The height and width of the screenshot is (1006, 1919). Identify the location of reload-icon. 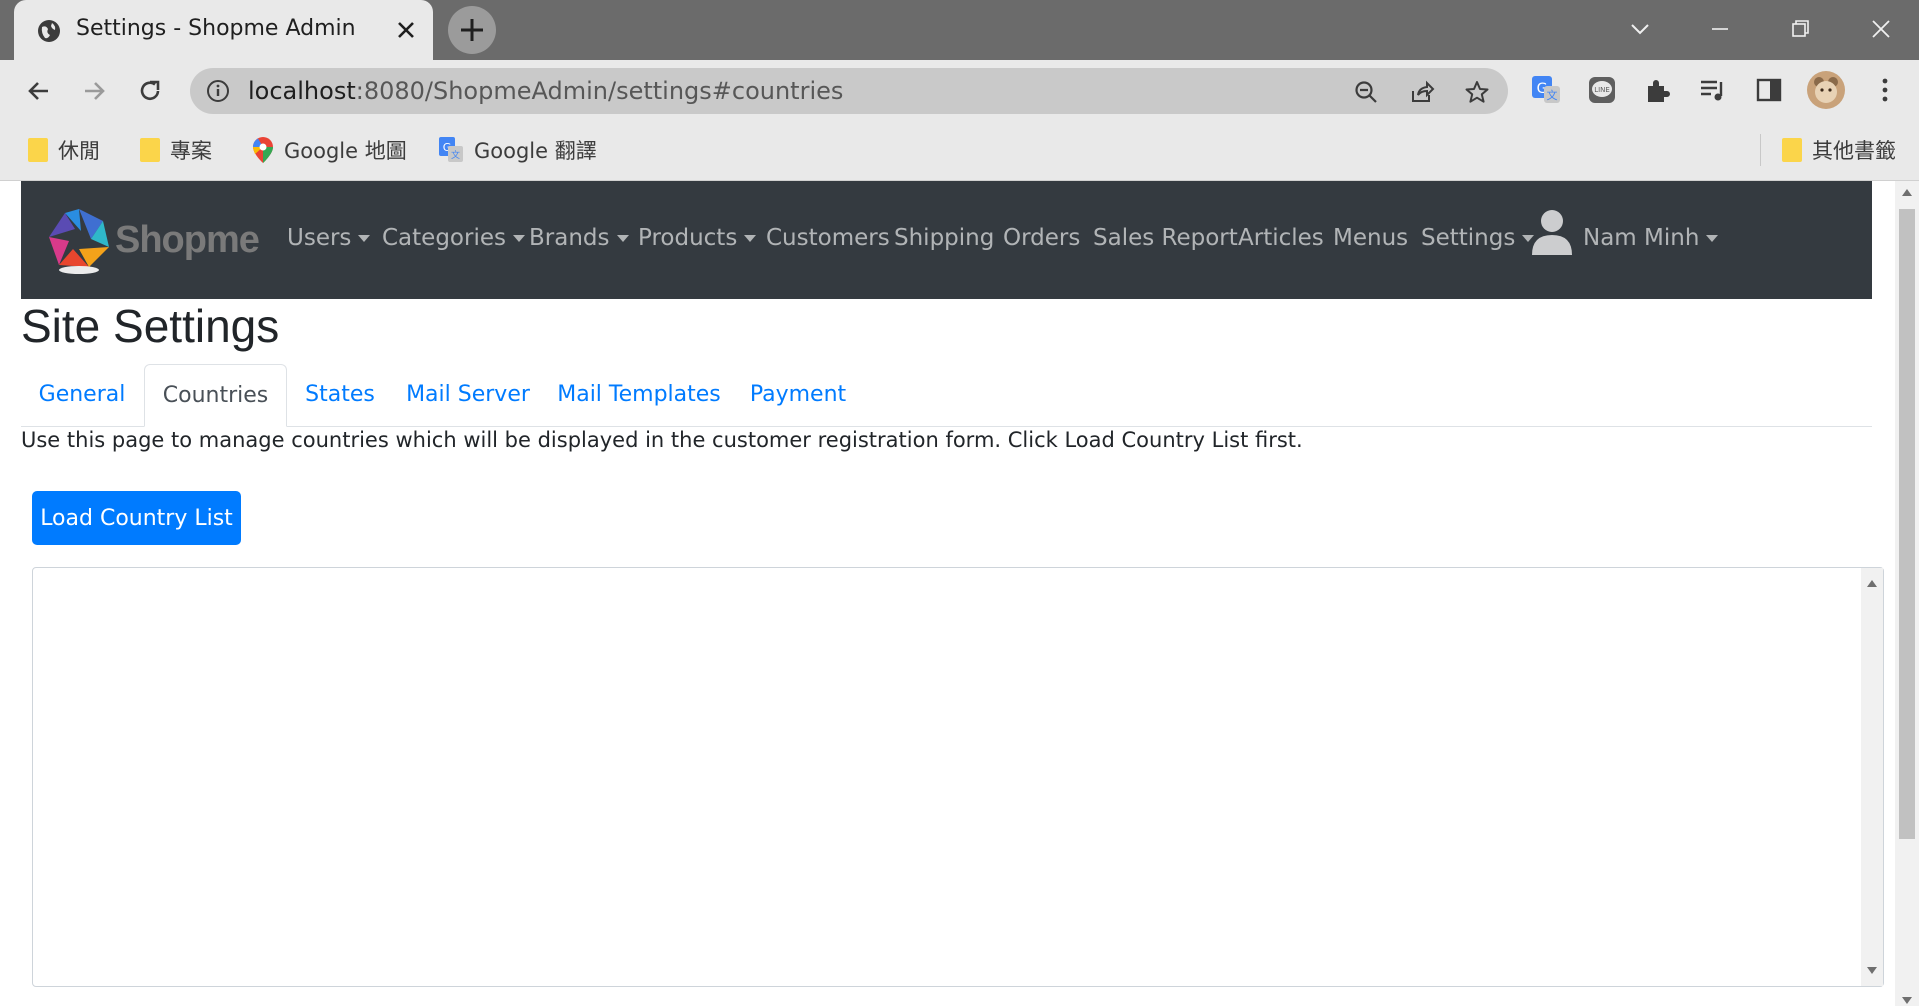
(150, 91).